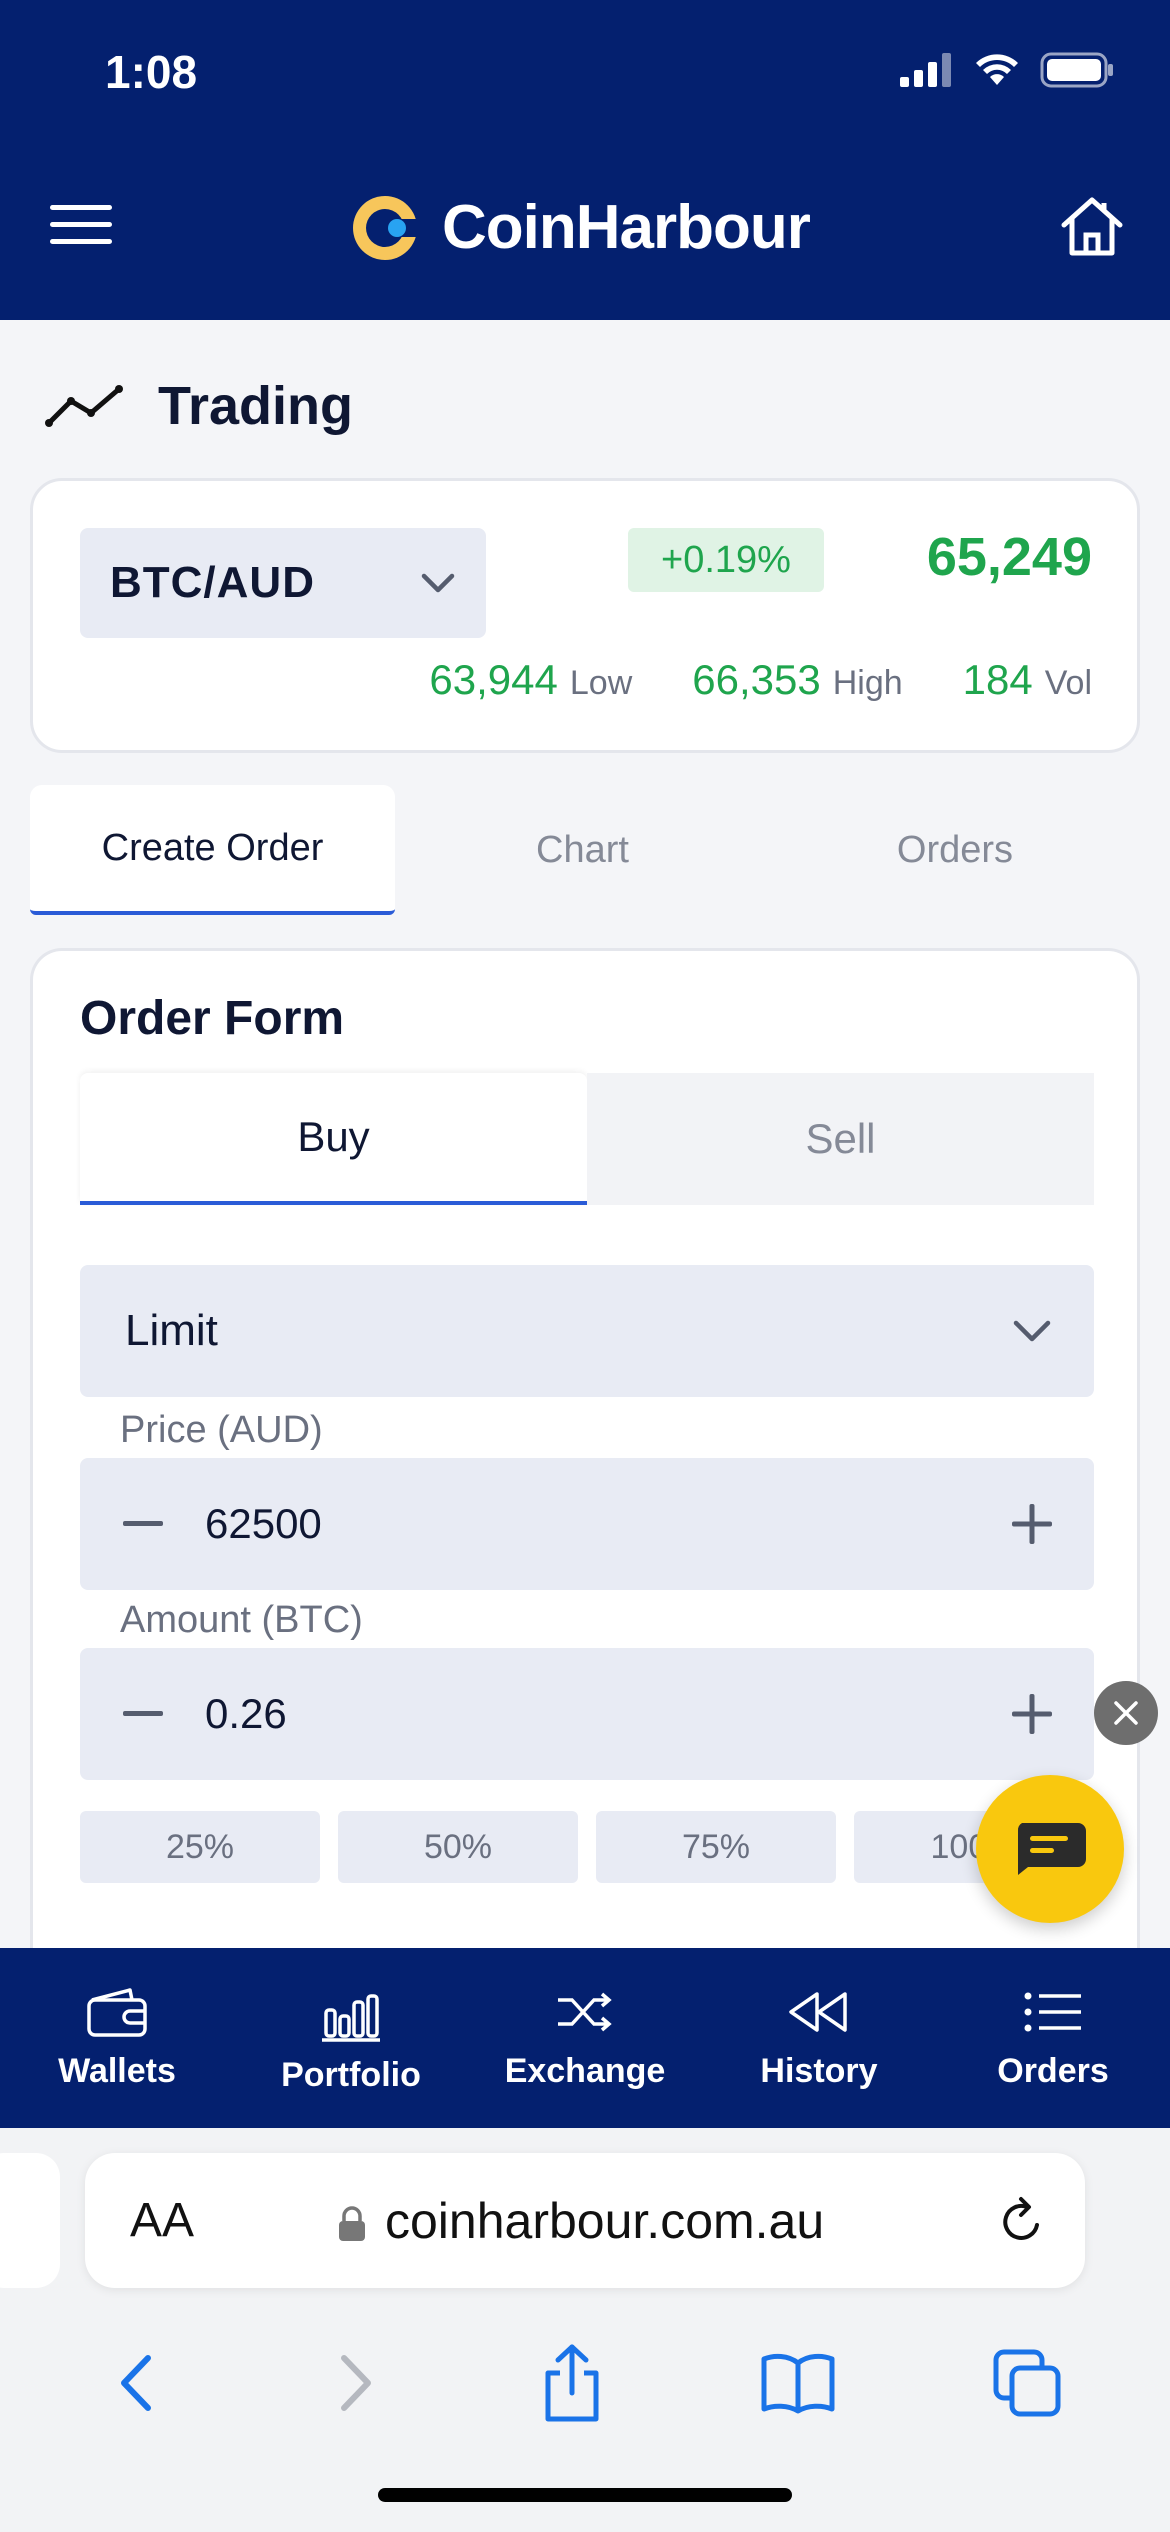  What do you see at coordinates (818, 2012) in the screenshot?
I see `rewind-icon` at bounding box center [818, 2012].